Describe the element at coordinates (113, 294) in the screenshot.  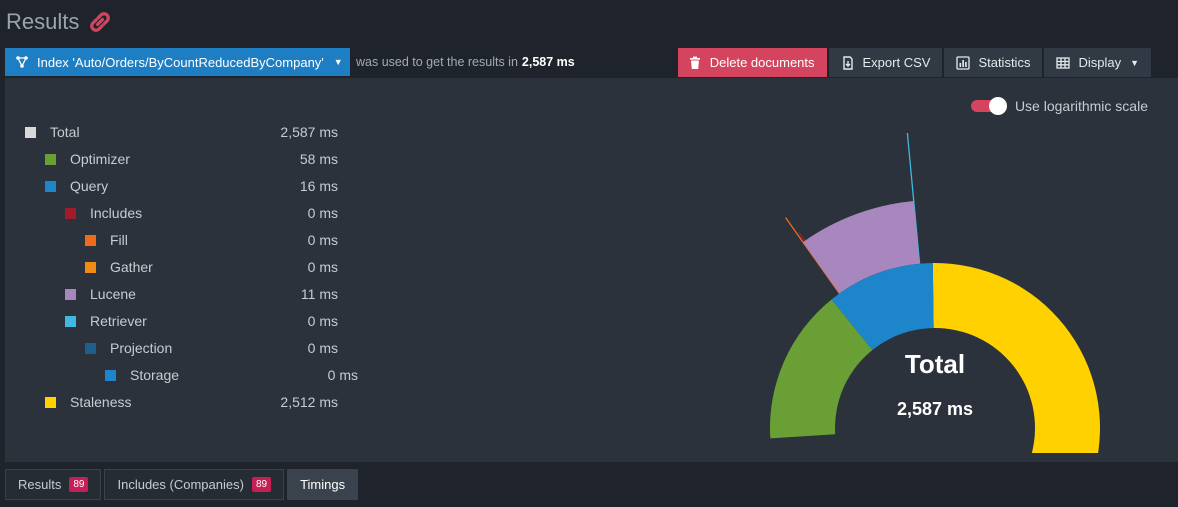
I see `timing-name: Lucene` at that location.